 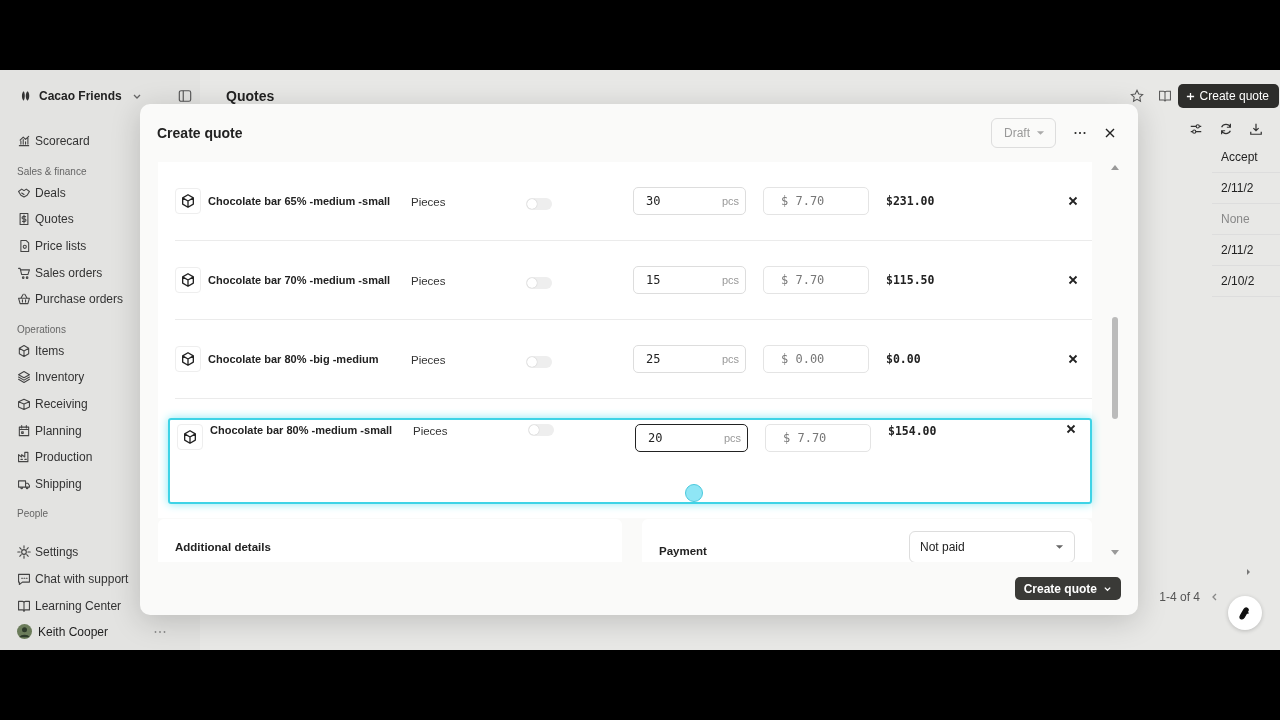 What do you see at coordinates (73, 579) in the screenshot?
I see `sidebar-item: Chat with support` at bounding box center [73, 579].